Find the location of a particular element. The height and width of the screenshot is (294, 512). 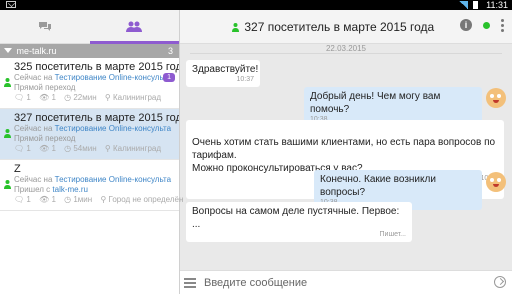

status-bar: 11:31 is located at coordinates (256, 5).